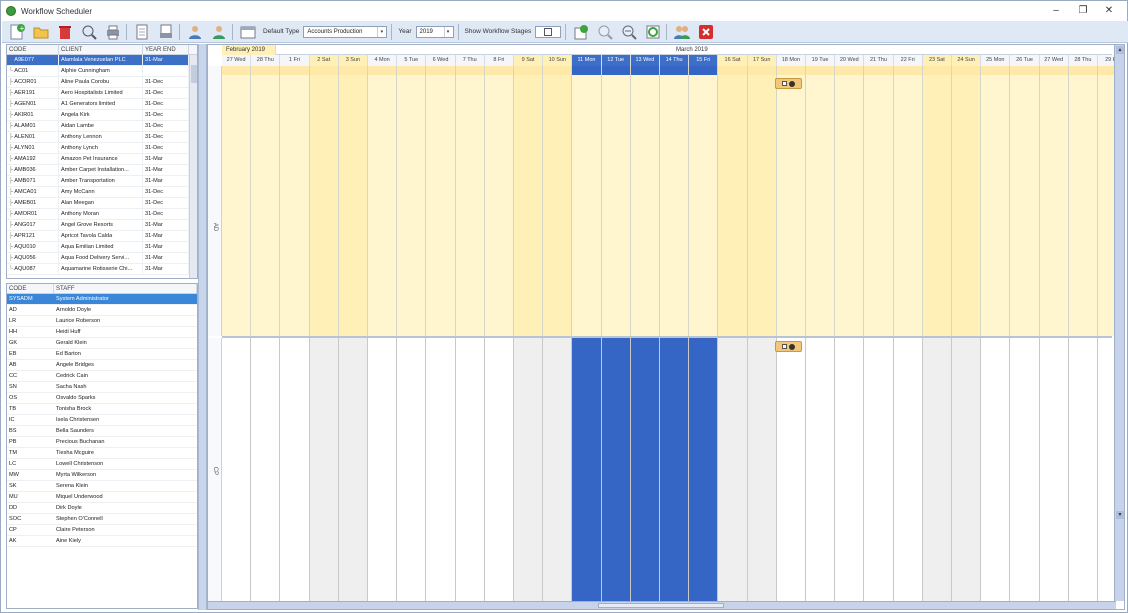 Image resolution: width=1128 pixels, height=613 pixels. Describe the element at coordinates (441, 60) in the screenshot. I see `day-header: 6 Wed` at that location.